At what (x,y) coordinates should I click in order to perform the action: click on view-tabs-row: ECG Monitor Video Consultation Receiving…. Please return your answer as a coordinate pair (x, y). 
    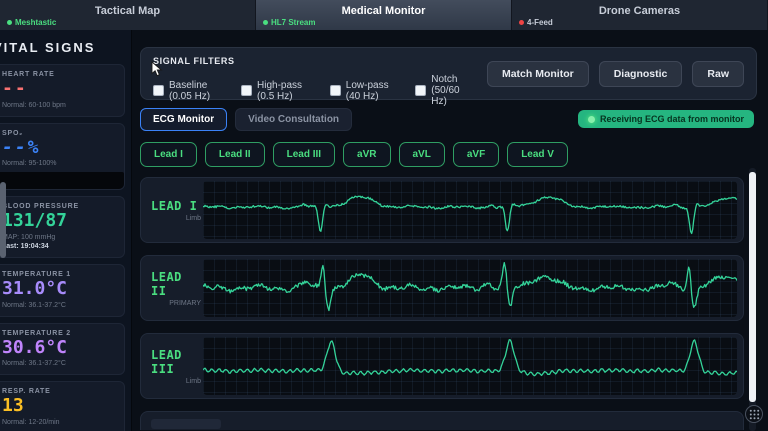
    Looking at the image, I should click on (447, 119).